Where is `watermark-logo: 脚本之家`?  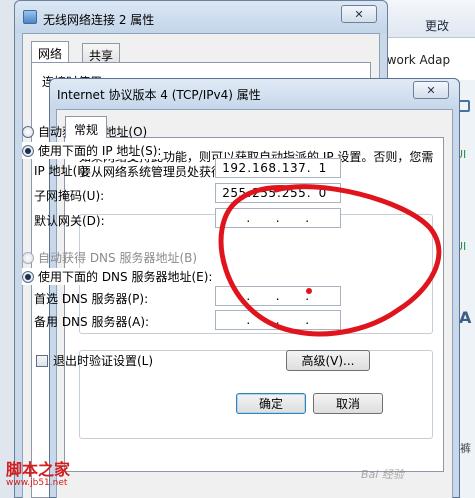
watermark-logo: 脚本之家 is located at coordinates (38, 469).